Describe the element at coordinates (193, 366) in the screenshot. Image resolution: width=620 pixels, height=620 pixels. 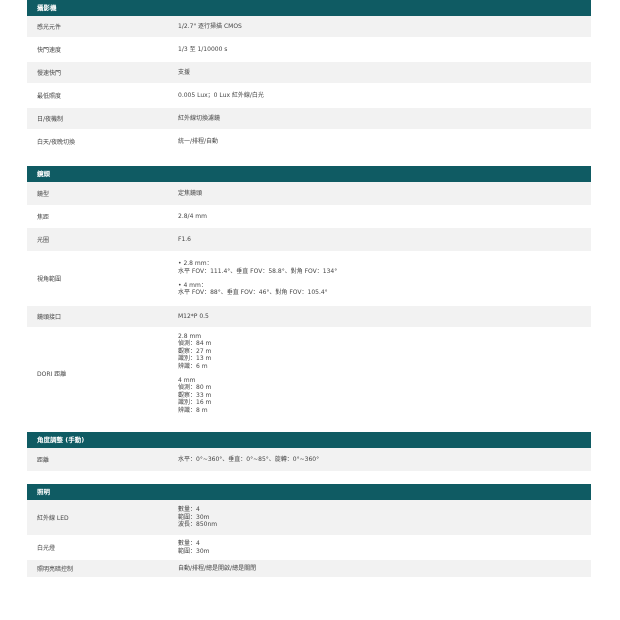
I see `value-line: 辨識：6 m` at that location.